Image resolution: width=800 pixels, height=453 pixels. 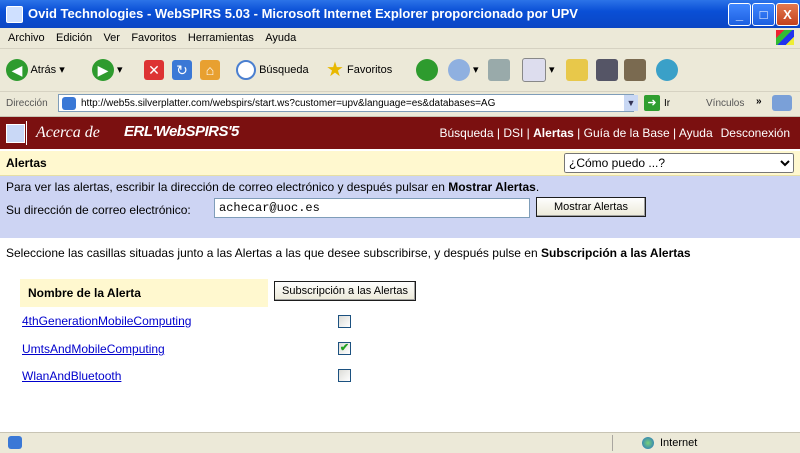 I want to click on nav-guia: Guía de la Base, so click(x=627, y=133).